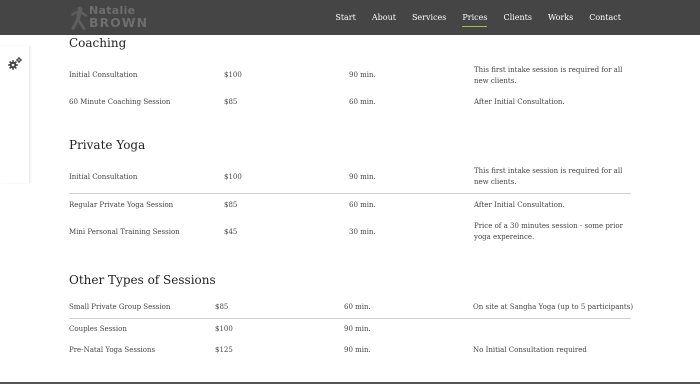 The height and width of the screenshot is (384, 700). I want to click on section-title-coaching: Coaching, so click(98, 43).